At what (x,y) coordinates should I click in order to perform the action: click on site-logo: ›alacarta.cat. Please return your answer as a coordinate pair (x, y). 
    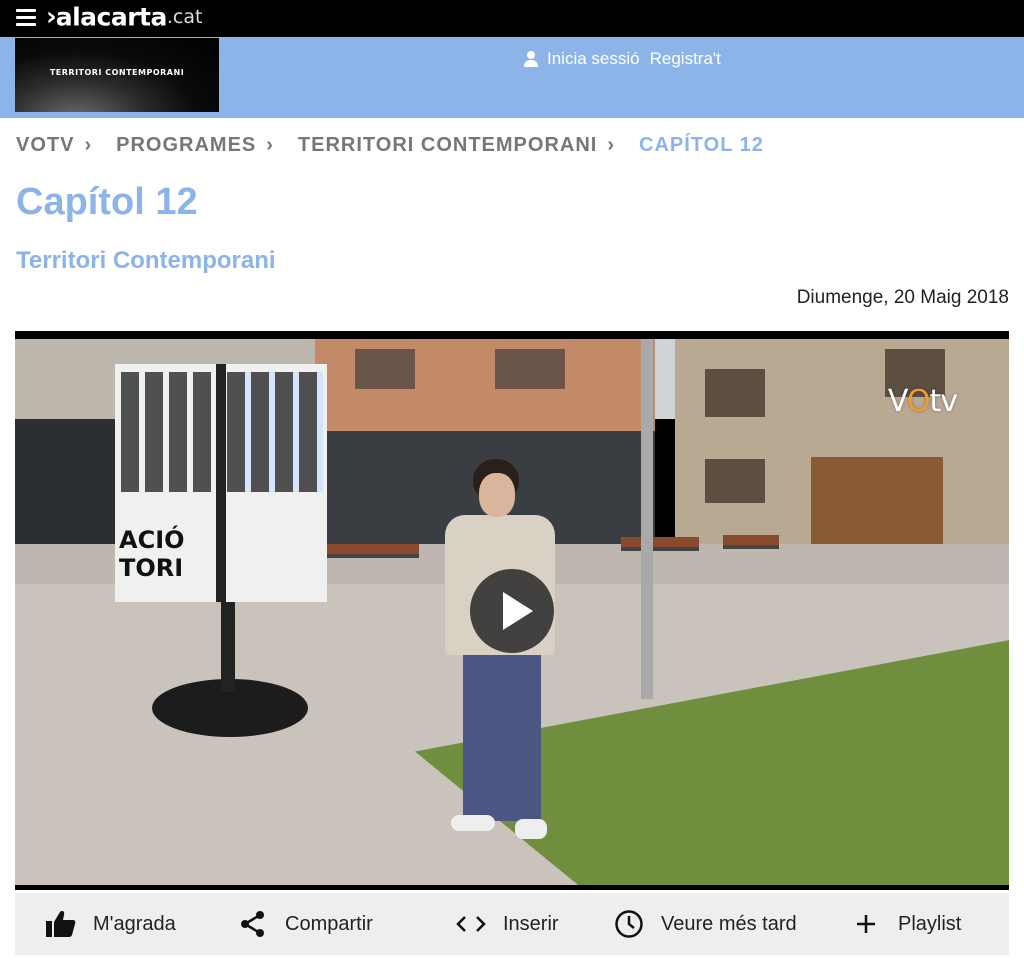
    Looking at the image, I should click on (124, 18).